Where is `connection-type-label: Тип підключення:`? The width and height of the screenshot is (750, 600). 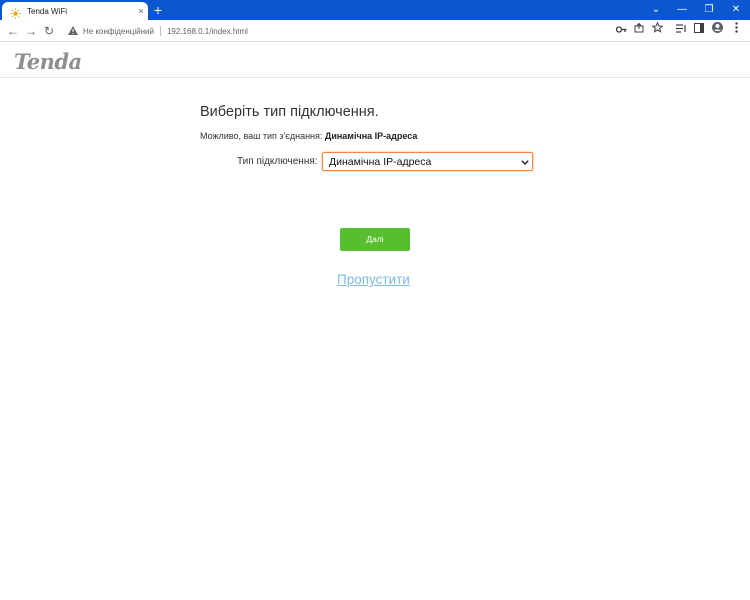
connection-type-label: Тип підключення: is located at coordinates (277, 161).